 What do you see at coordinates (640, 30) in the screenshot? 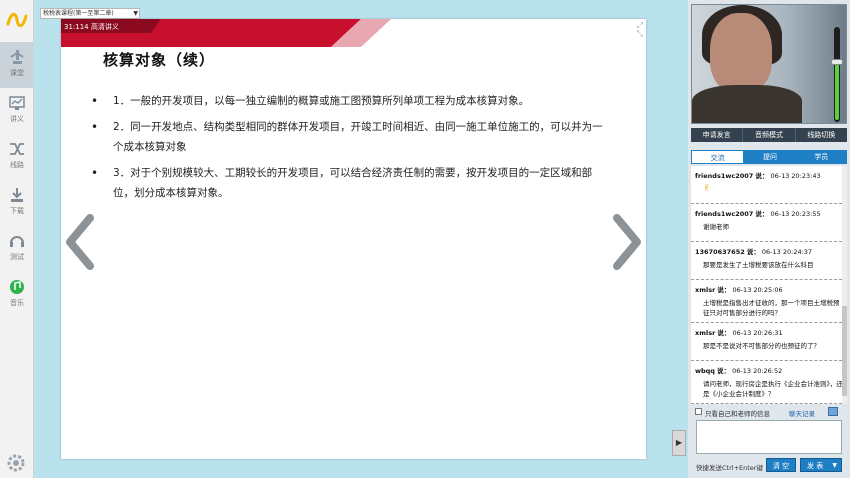
I see `fullscreen-icon: ⤢ ⤡` at bounding box center [640, 30].